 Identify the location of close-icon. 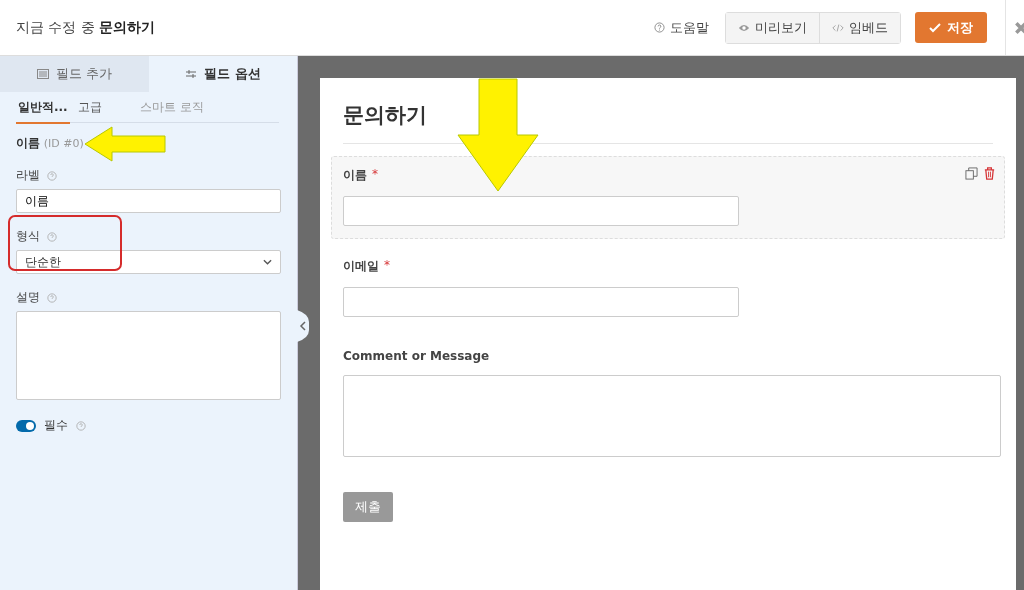
(1019, 27).